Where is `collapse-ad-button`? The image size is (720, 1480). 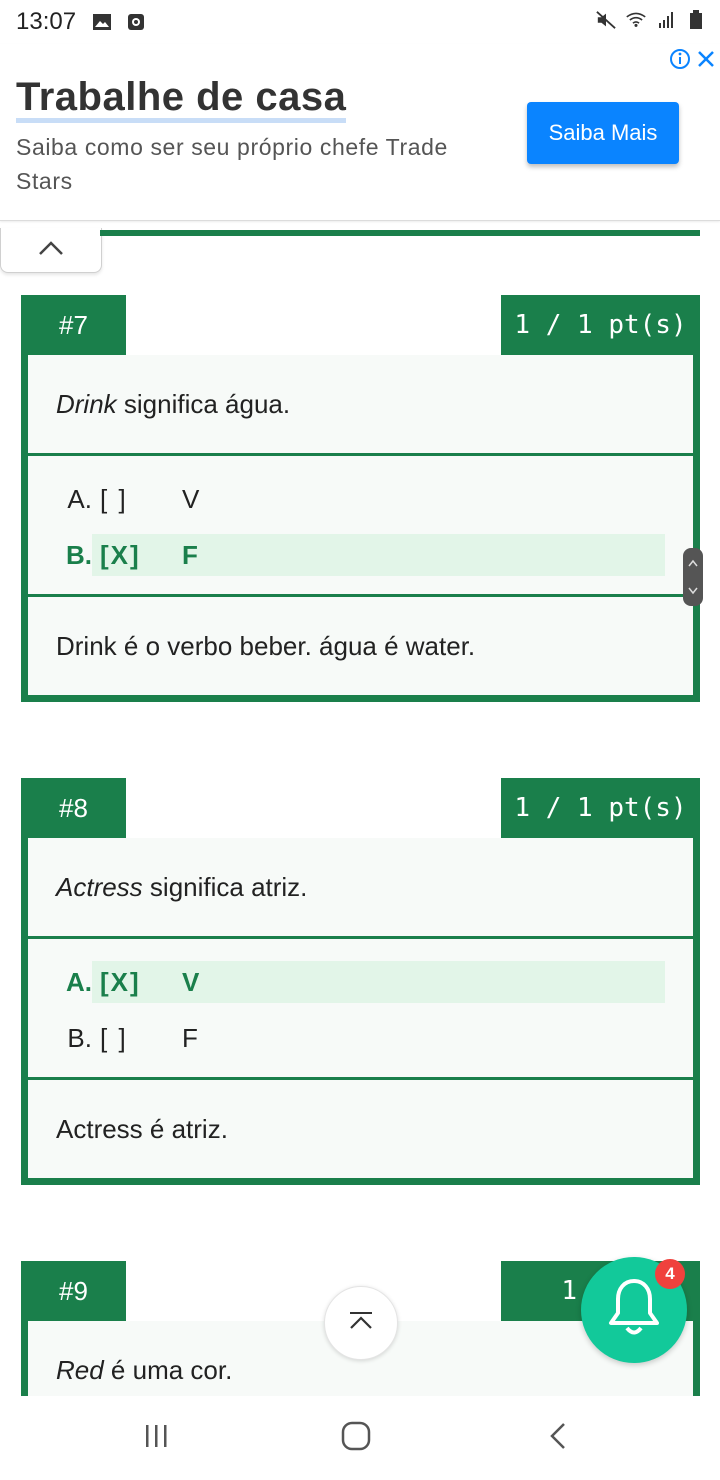 collapse-ad-button is located at coordinates (51, 250).